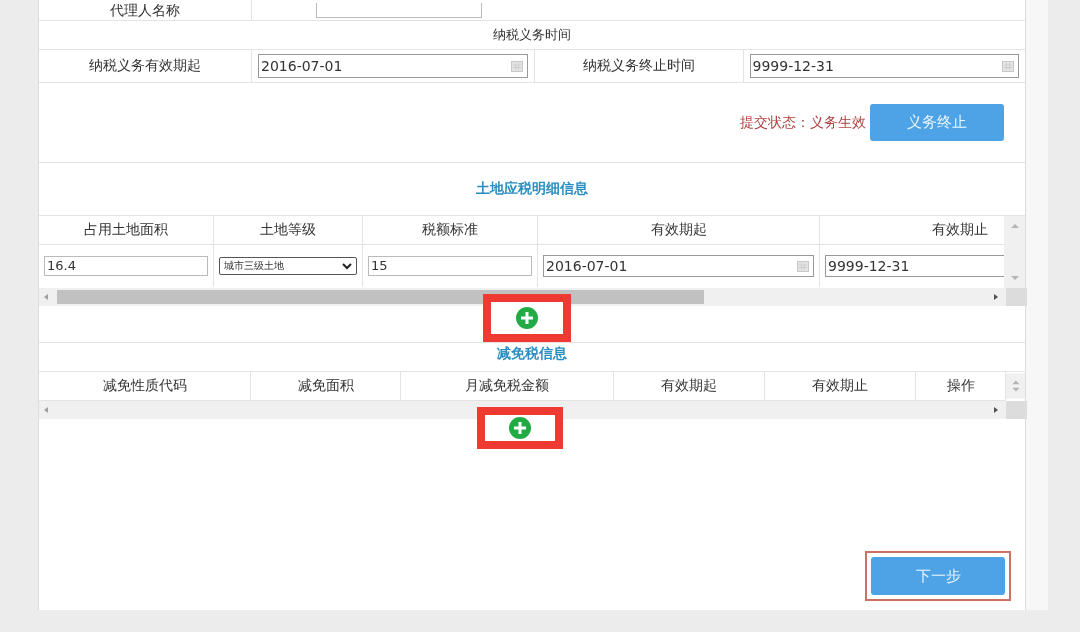 The width and height of the screenshot is (1080, 632). Describe the element at coordinates (145, 66) in the screenshot. I see `field-label: 纳税义务有效期起` at that location.